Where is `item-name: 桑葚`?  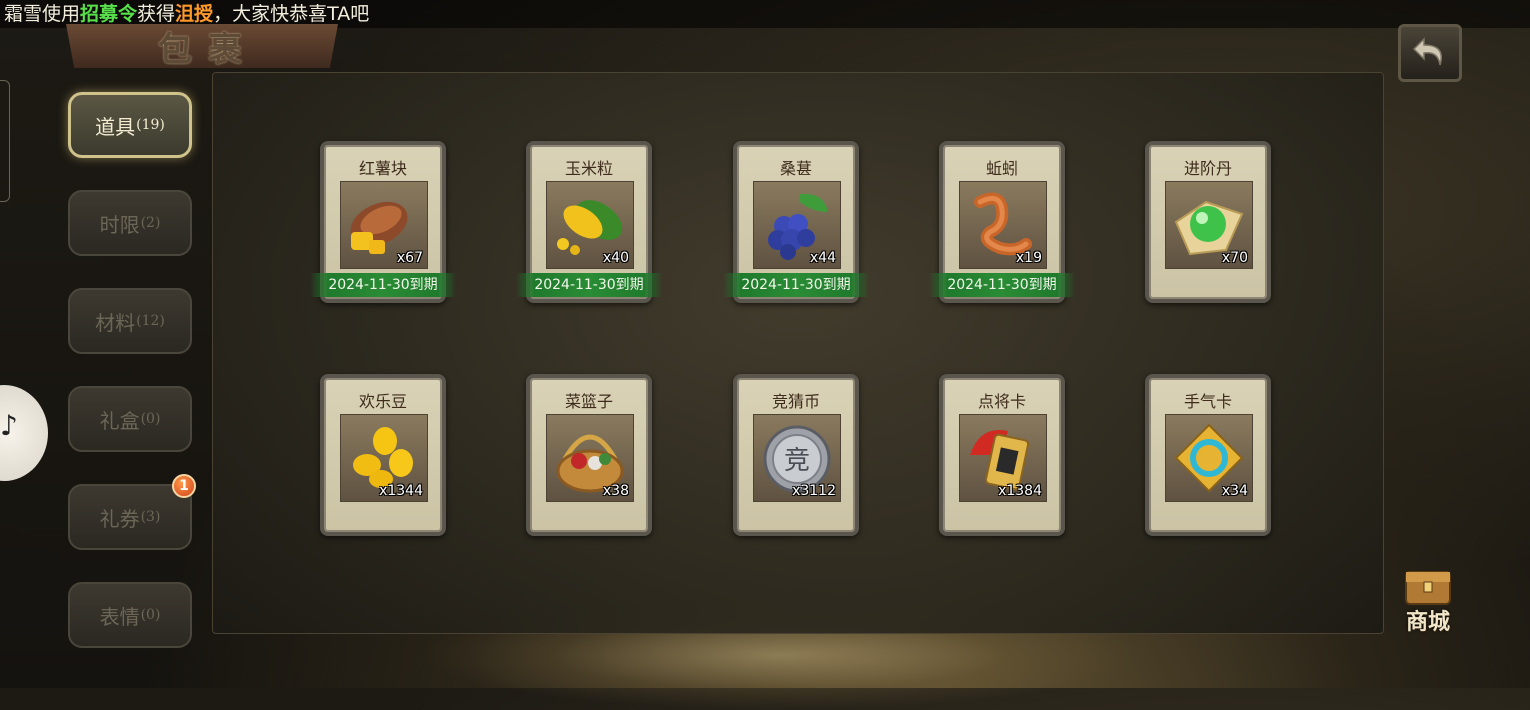
item-name: 桑葚 is located at coordinates (795, 168).